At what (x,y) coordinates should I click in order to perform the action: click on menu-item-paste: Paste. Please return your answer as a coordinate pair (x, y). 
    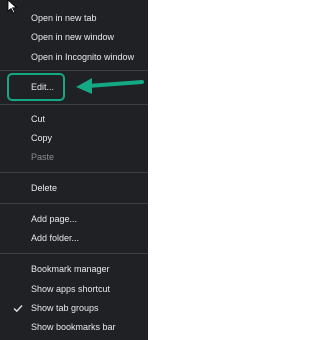
    Looking at the image, I should click on (74, 157).